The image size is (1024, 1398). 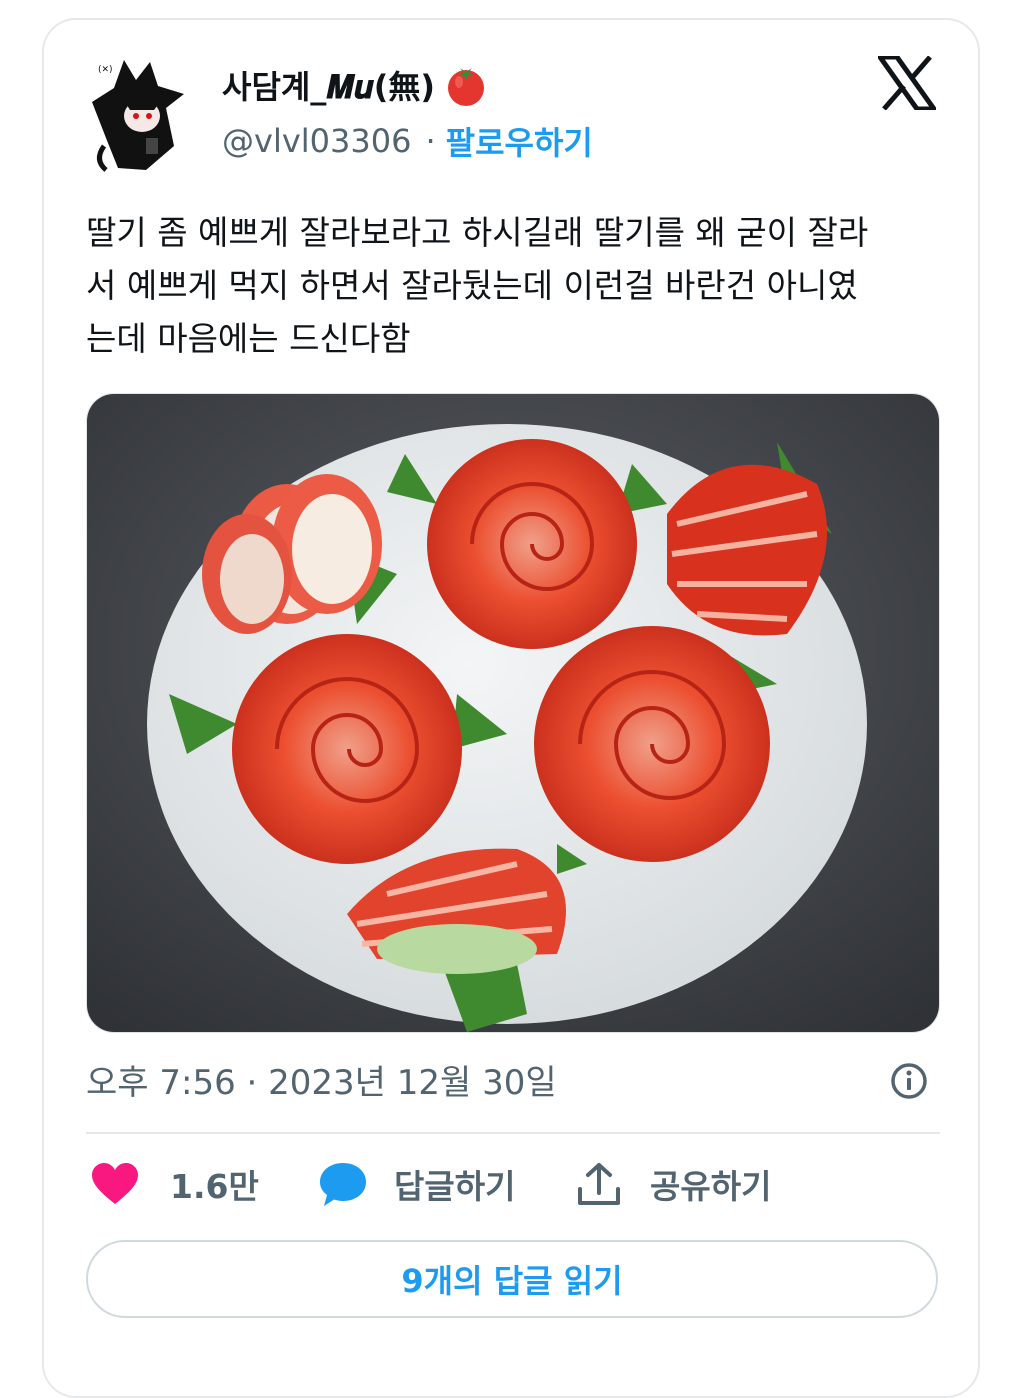 I want to click on read-replies-button: 9개의 답글 읽기, so click(x=512, y=1279).